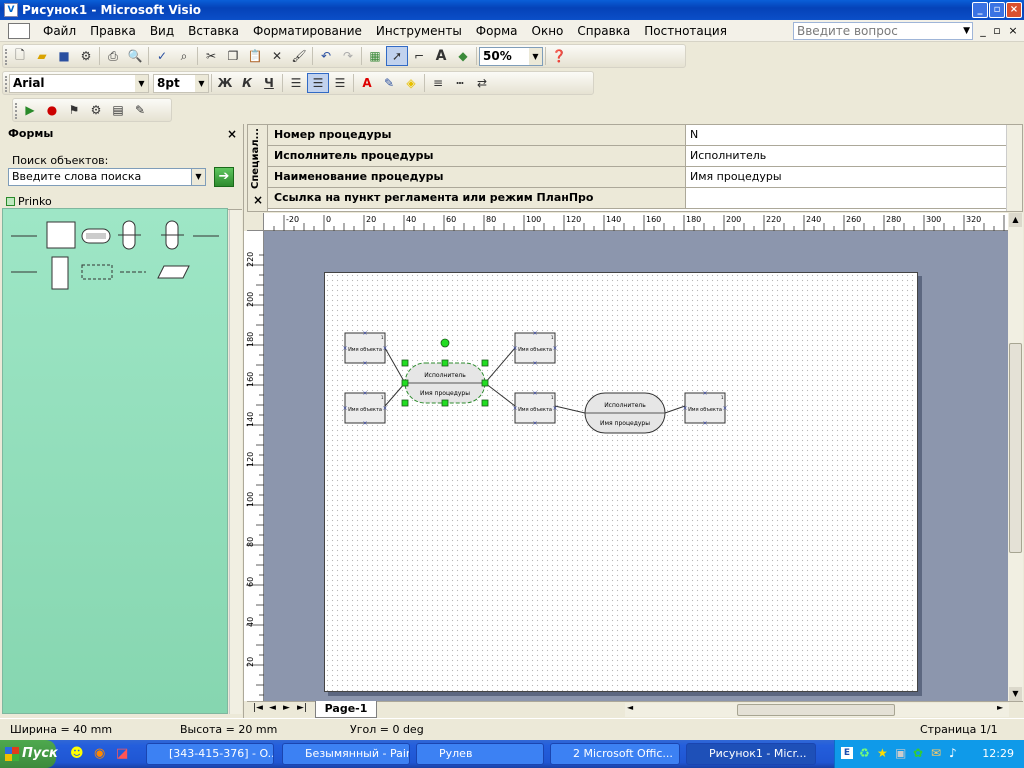 Image resolution: width=1024 pixels, height=768 pixels. Describe the element at coordinates (42, 56) in the screenshot. I see `open-folder-icon: ▰` at that location.